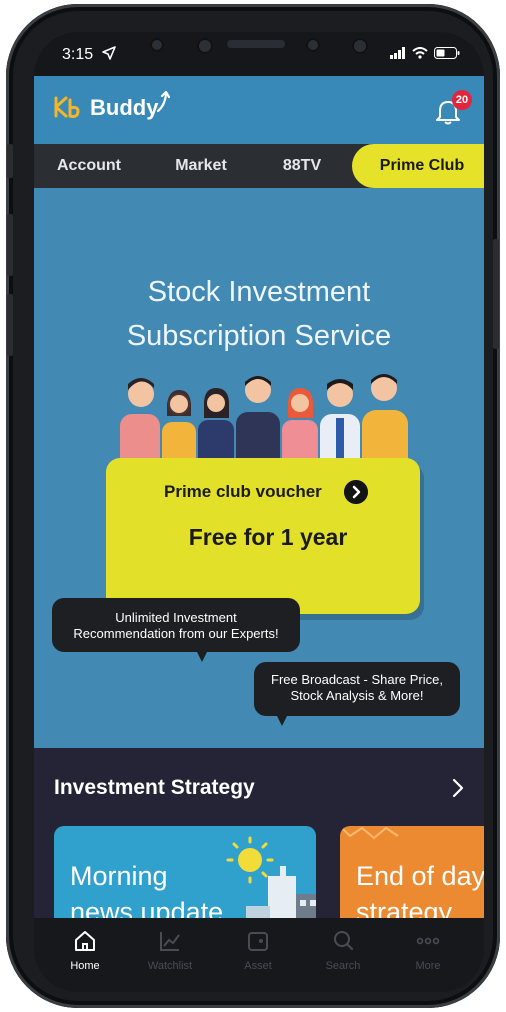  I want to click on notification-badge: 20, so click(462, 100).